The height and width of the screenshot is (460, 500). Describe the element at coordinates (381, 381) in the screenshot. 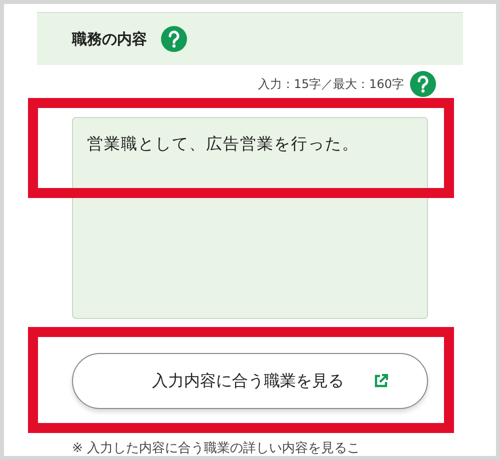

I see `external-link-icon` at that location.